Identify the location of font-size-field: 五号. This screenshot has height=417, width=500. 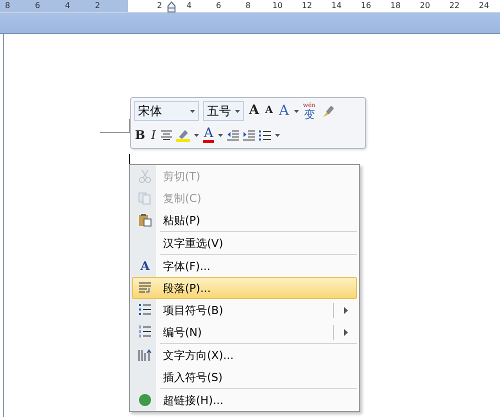
(223, 111).